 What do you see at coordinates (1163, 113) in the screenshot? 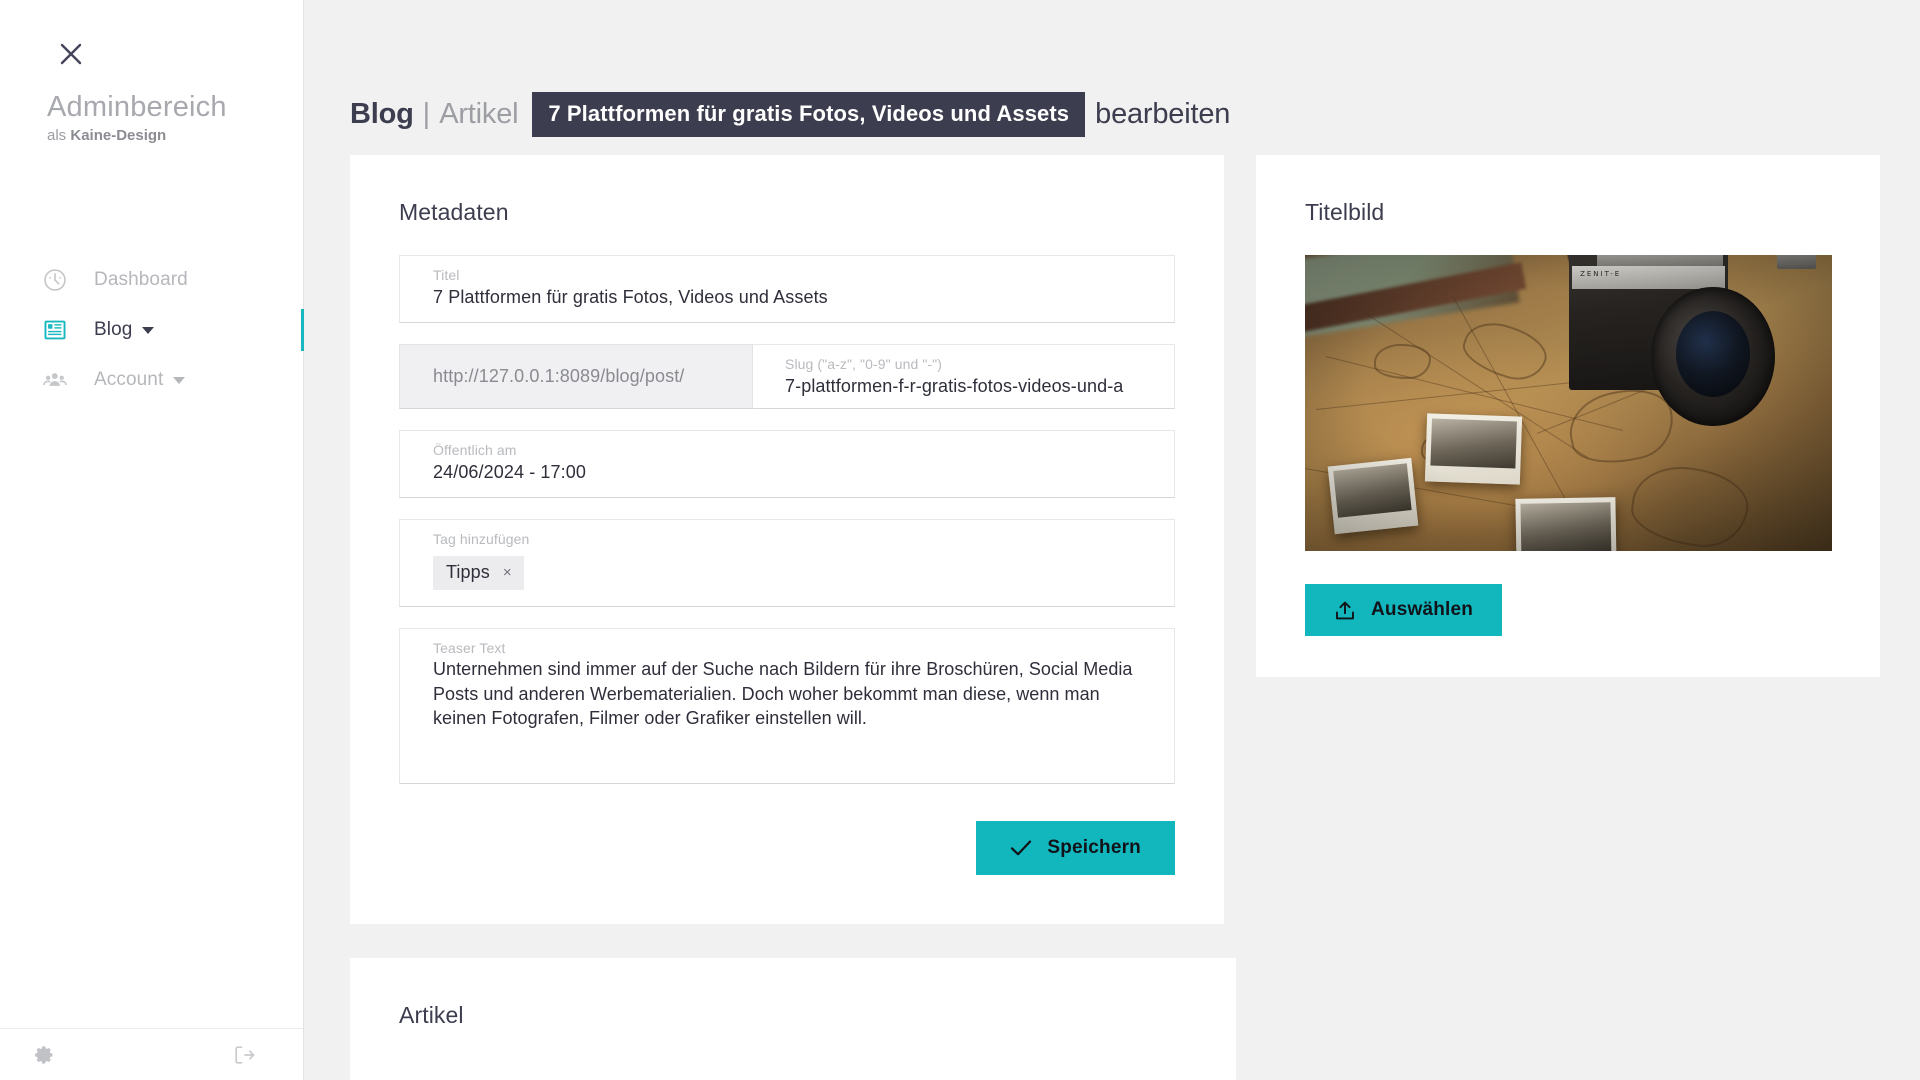
I see `page-action-label: bearbeiten` at bounding box center [1163, 113].